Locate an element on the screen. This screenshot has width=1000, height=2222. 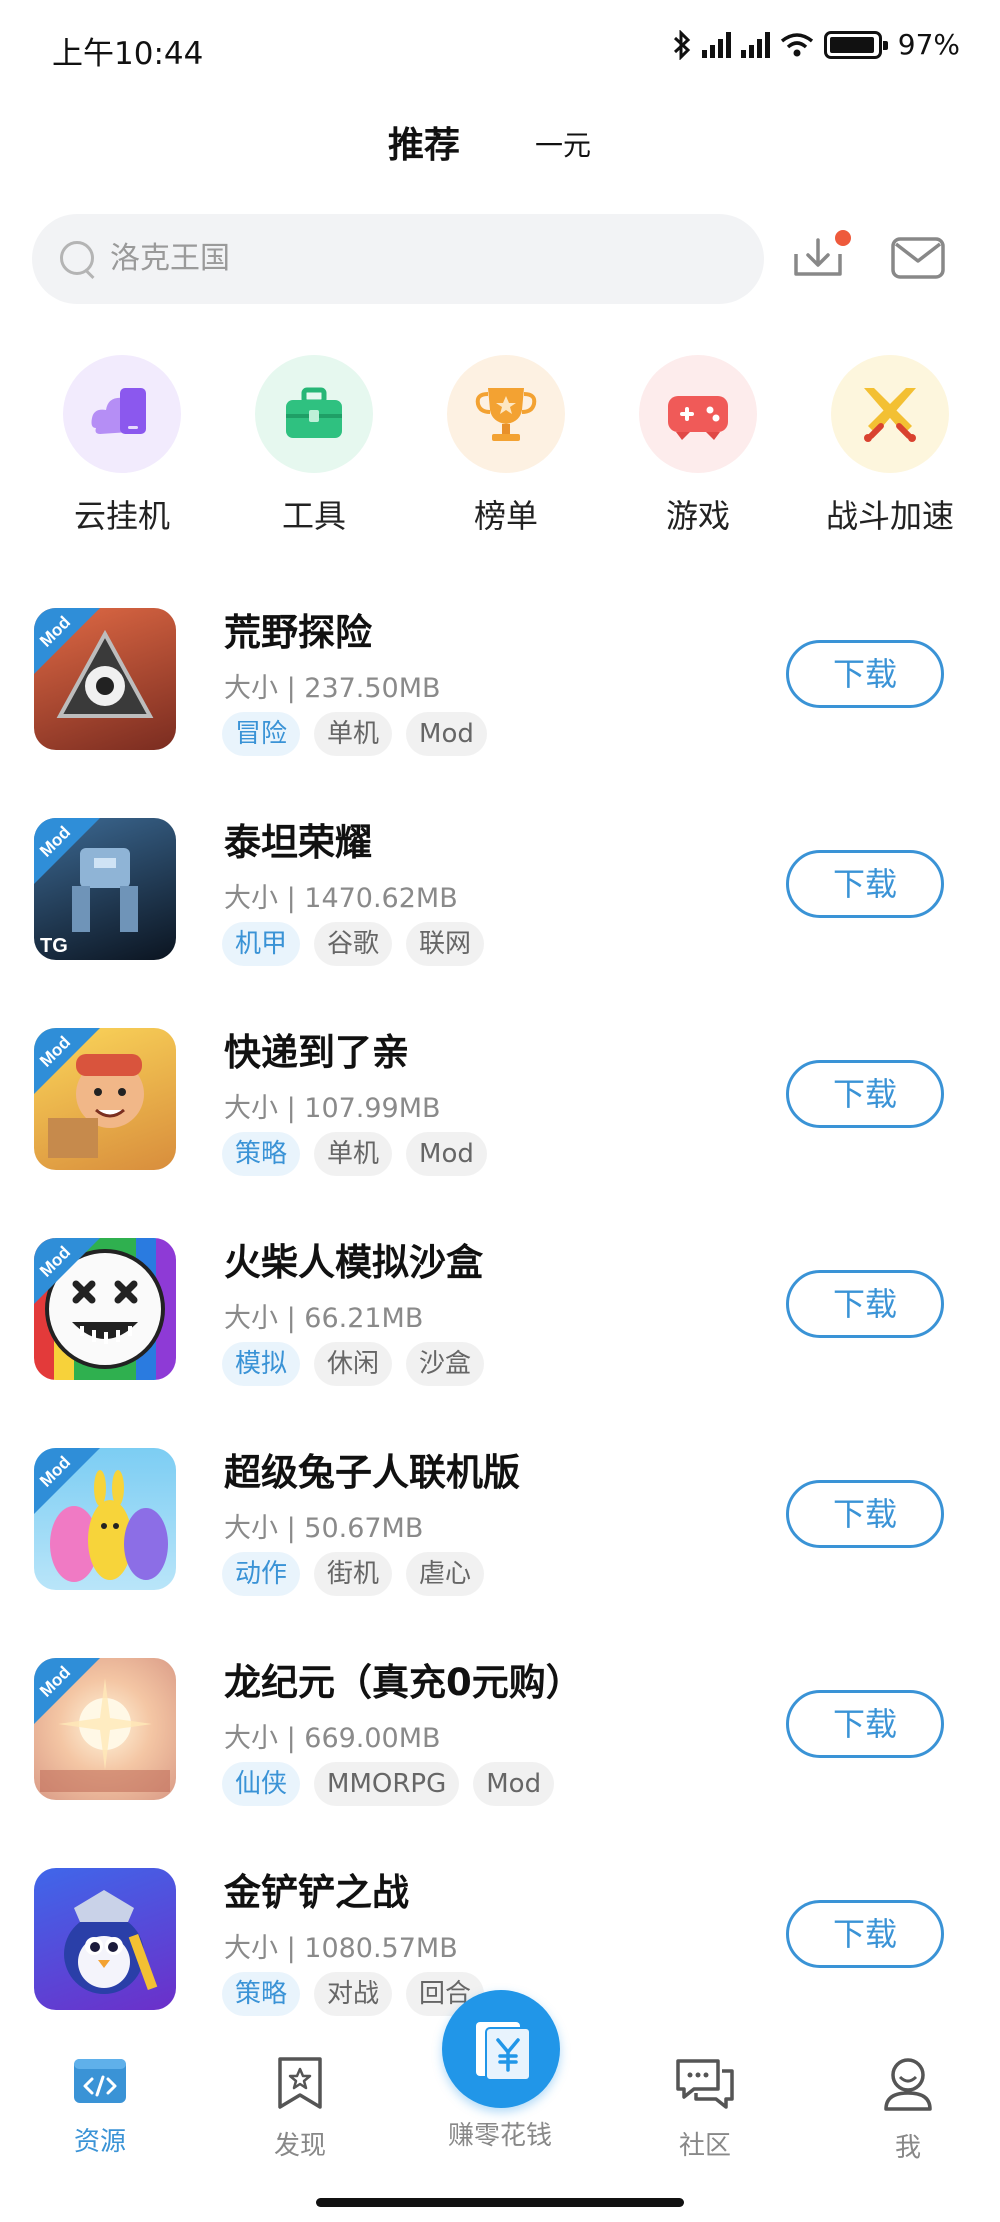
tag-list: 仙侠 MMORPG Mod is located at coordinates (388, 1784).